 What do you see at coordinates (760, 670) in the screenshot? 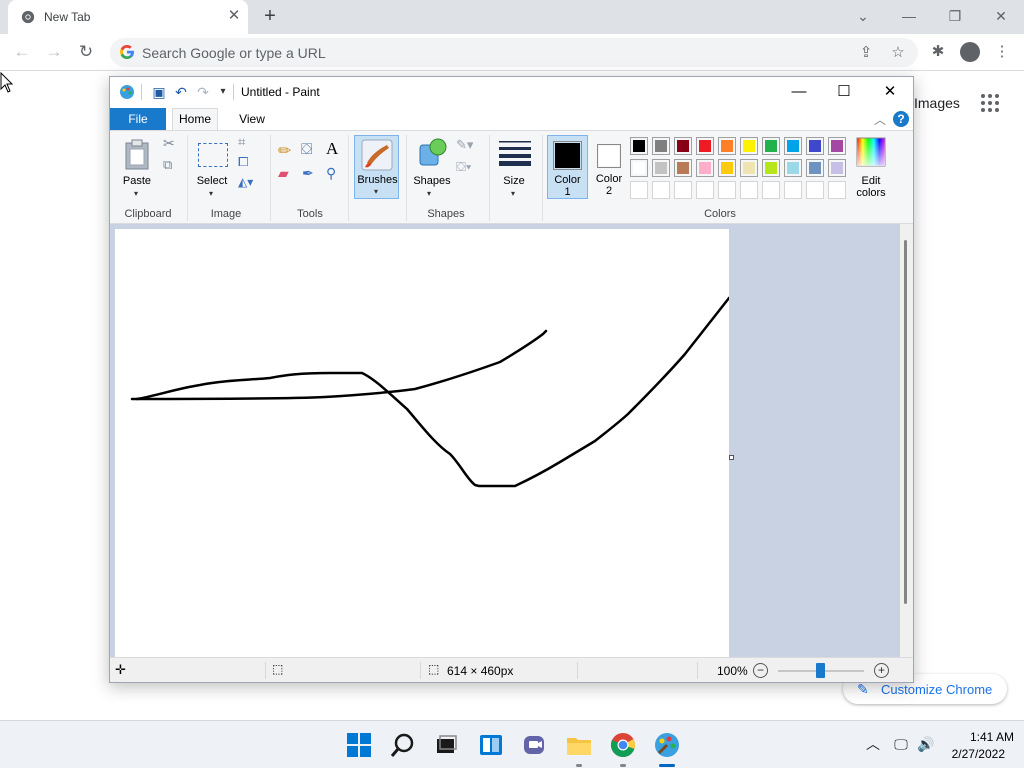
I see `zoom-out-icon: −` at bounding box center [760, 670].